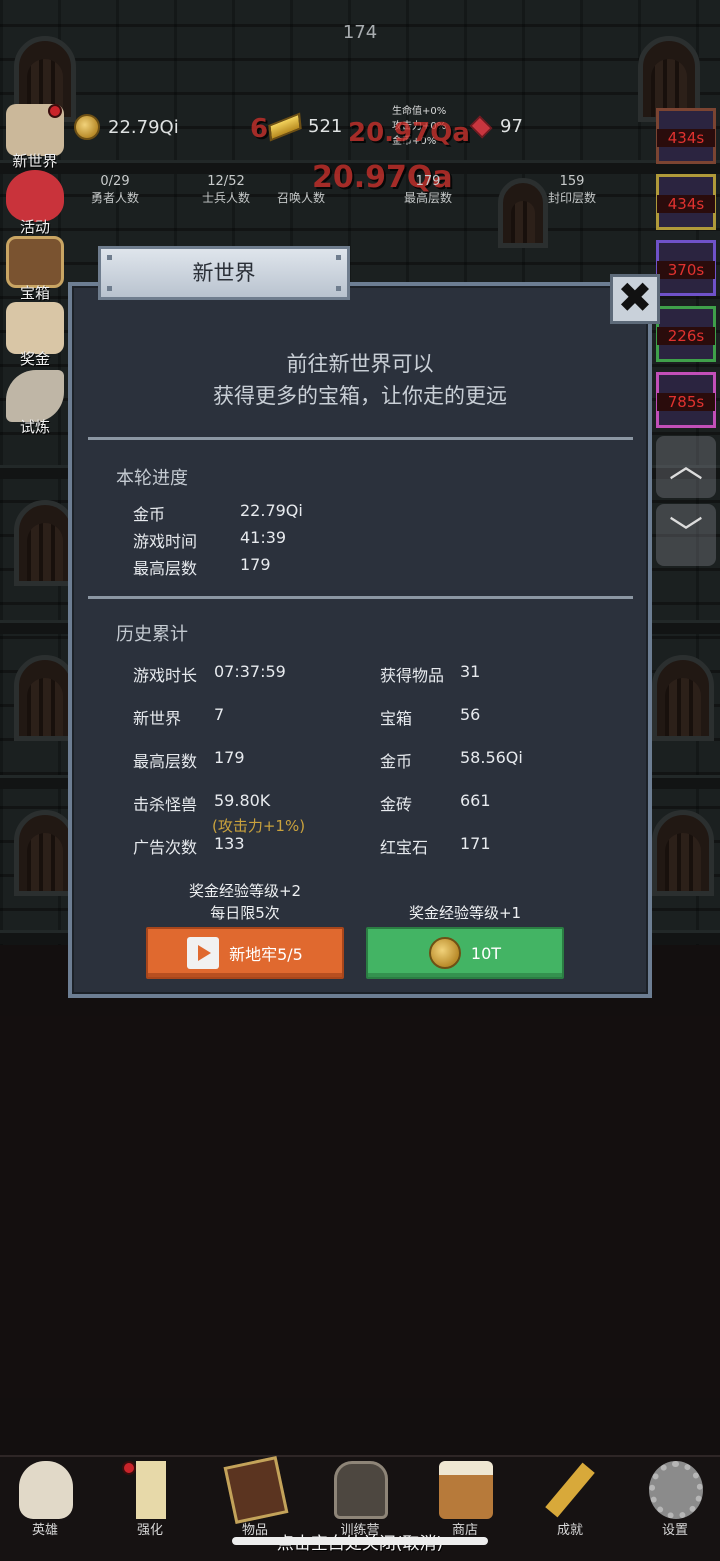  I want to click on gold-bar-icon, so click(285, 126).